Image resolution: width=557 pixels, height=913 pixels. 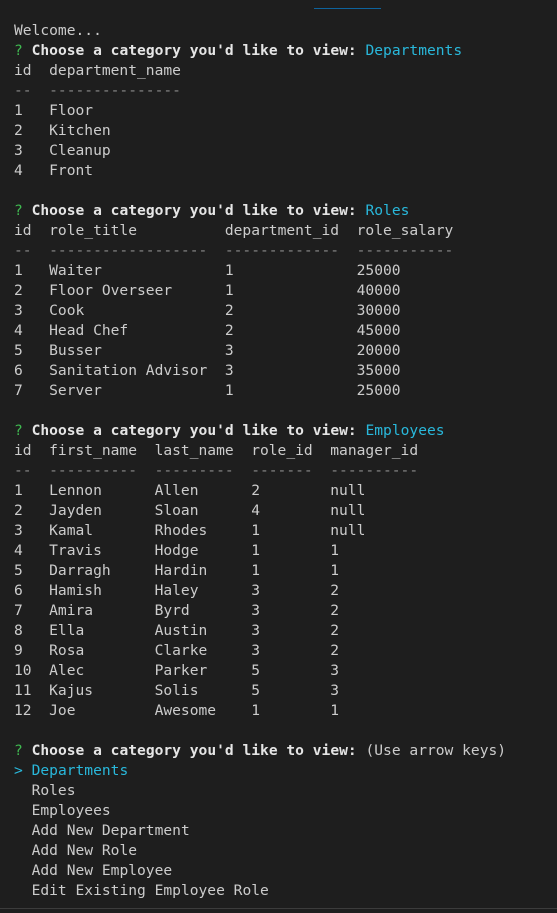 I want to click on data-cell: Hamish, so click(x=75, y=590).